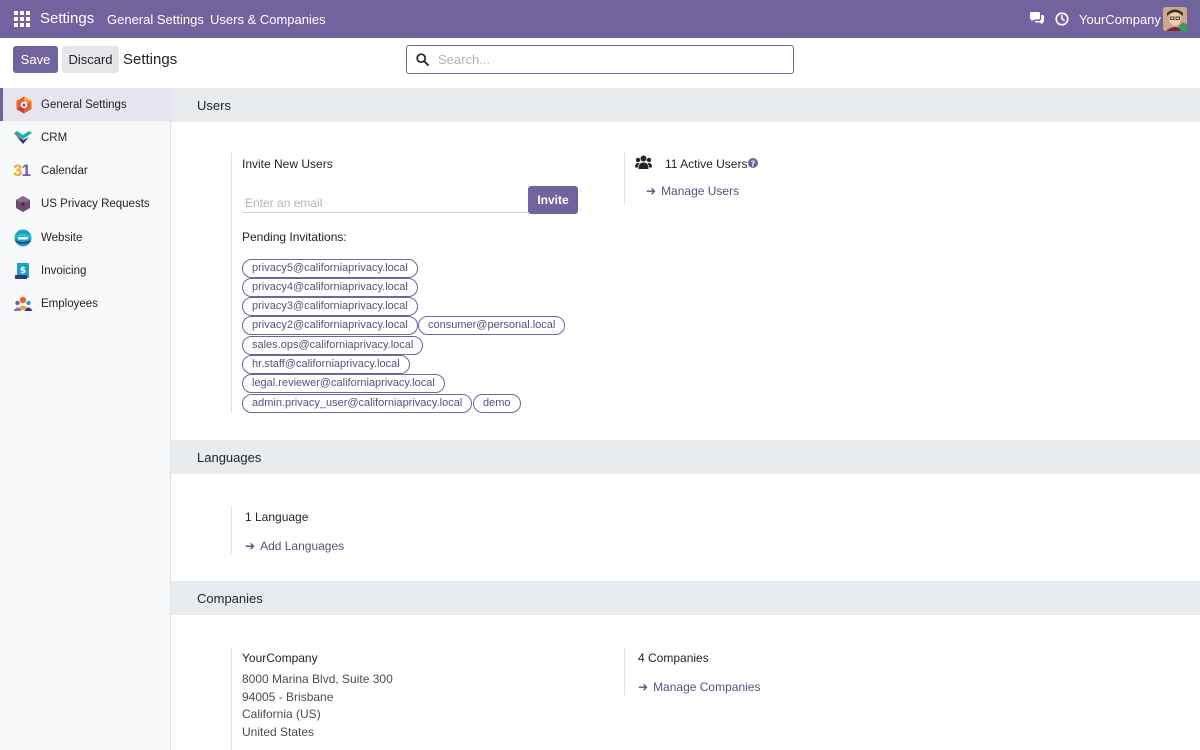 The image size is (1200, 750). I want to click on chat-icon, so click(1037, 18).